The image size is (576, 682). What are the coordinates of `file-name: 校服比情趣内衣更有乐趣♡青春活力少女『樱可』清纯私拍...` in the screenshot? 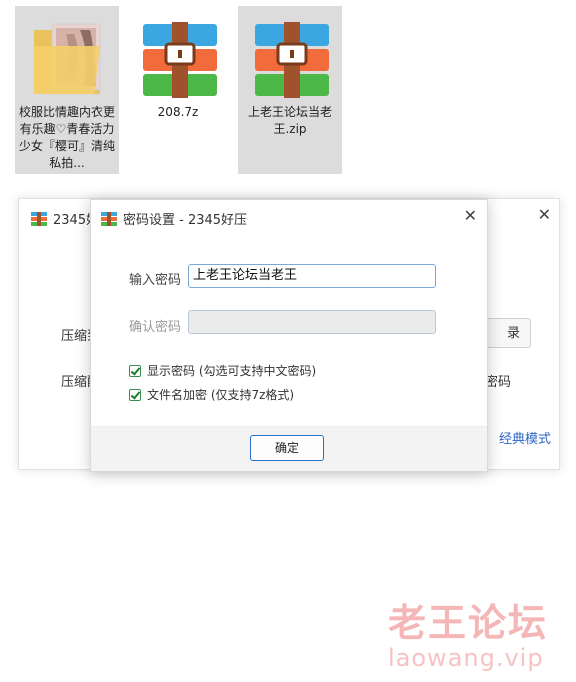 It's located at (67, 137).